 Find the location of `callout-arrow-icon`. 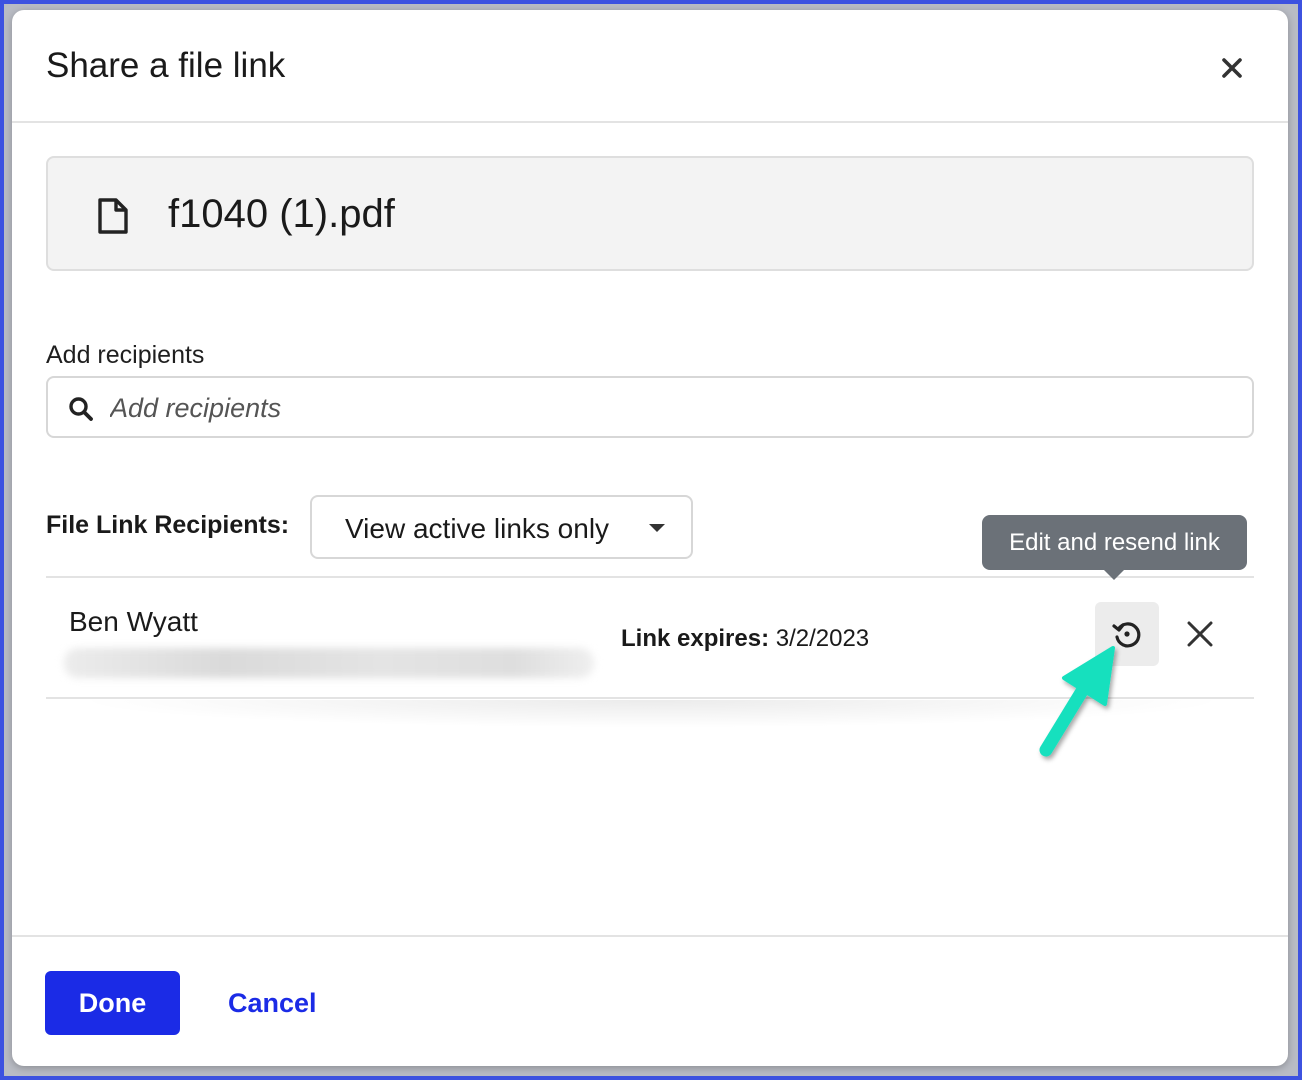

callout-arrow-icon is located at coordinates (1077, 701).